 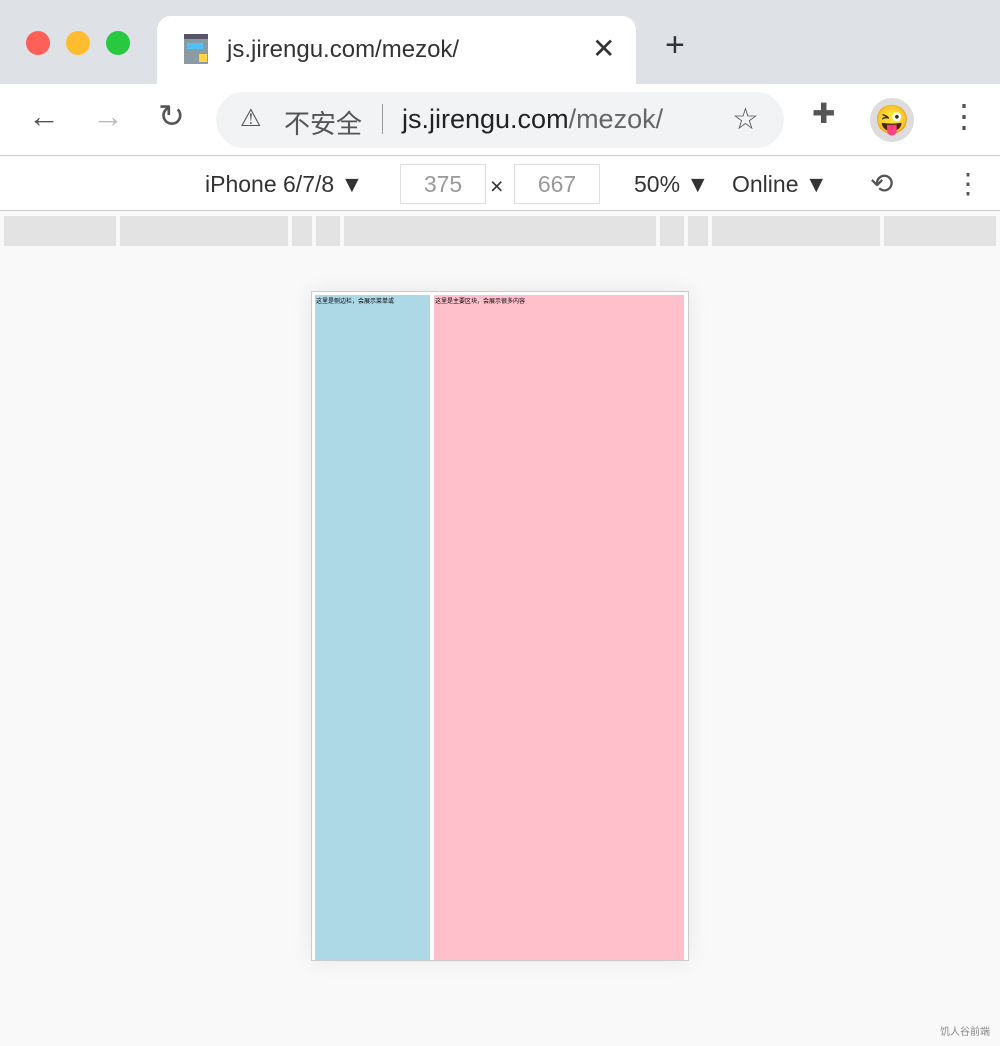 What do you see at coordinates (372, 627) in the screenshot?
I see `sidebar: 这里是侧边栏，会展示菜单或` at bounding box center [372, 627].